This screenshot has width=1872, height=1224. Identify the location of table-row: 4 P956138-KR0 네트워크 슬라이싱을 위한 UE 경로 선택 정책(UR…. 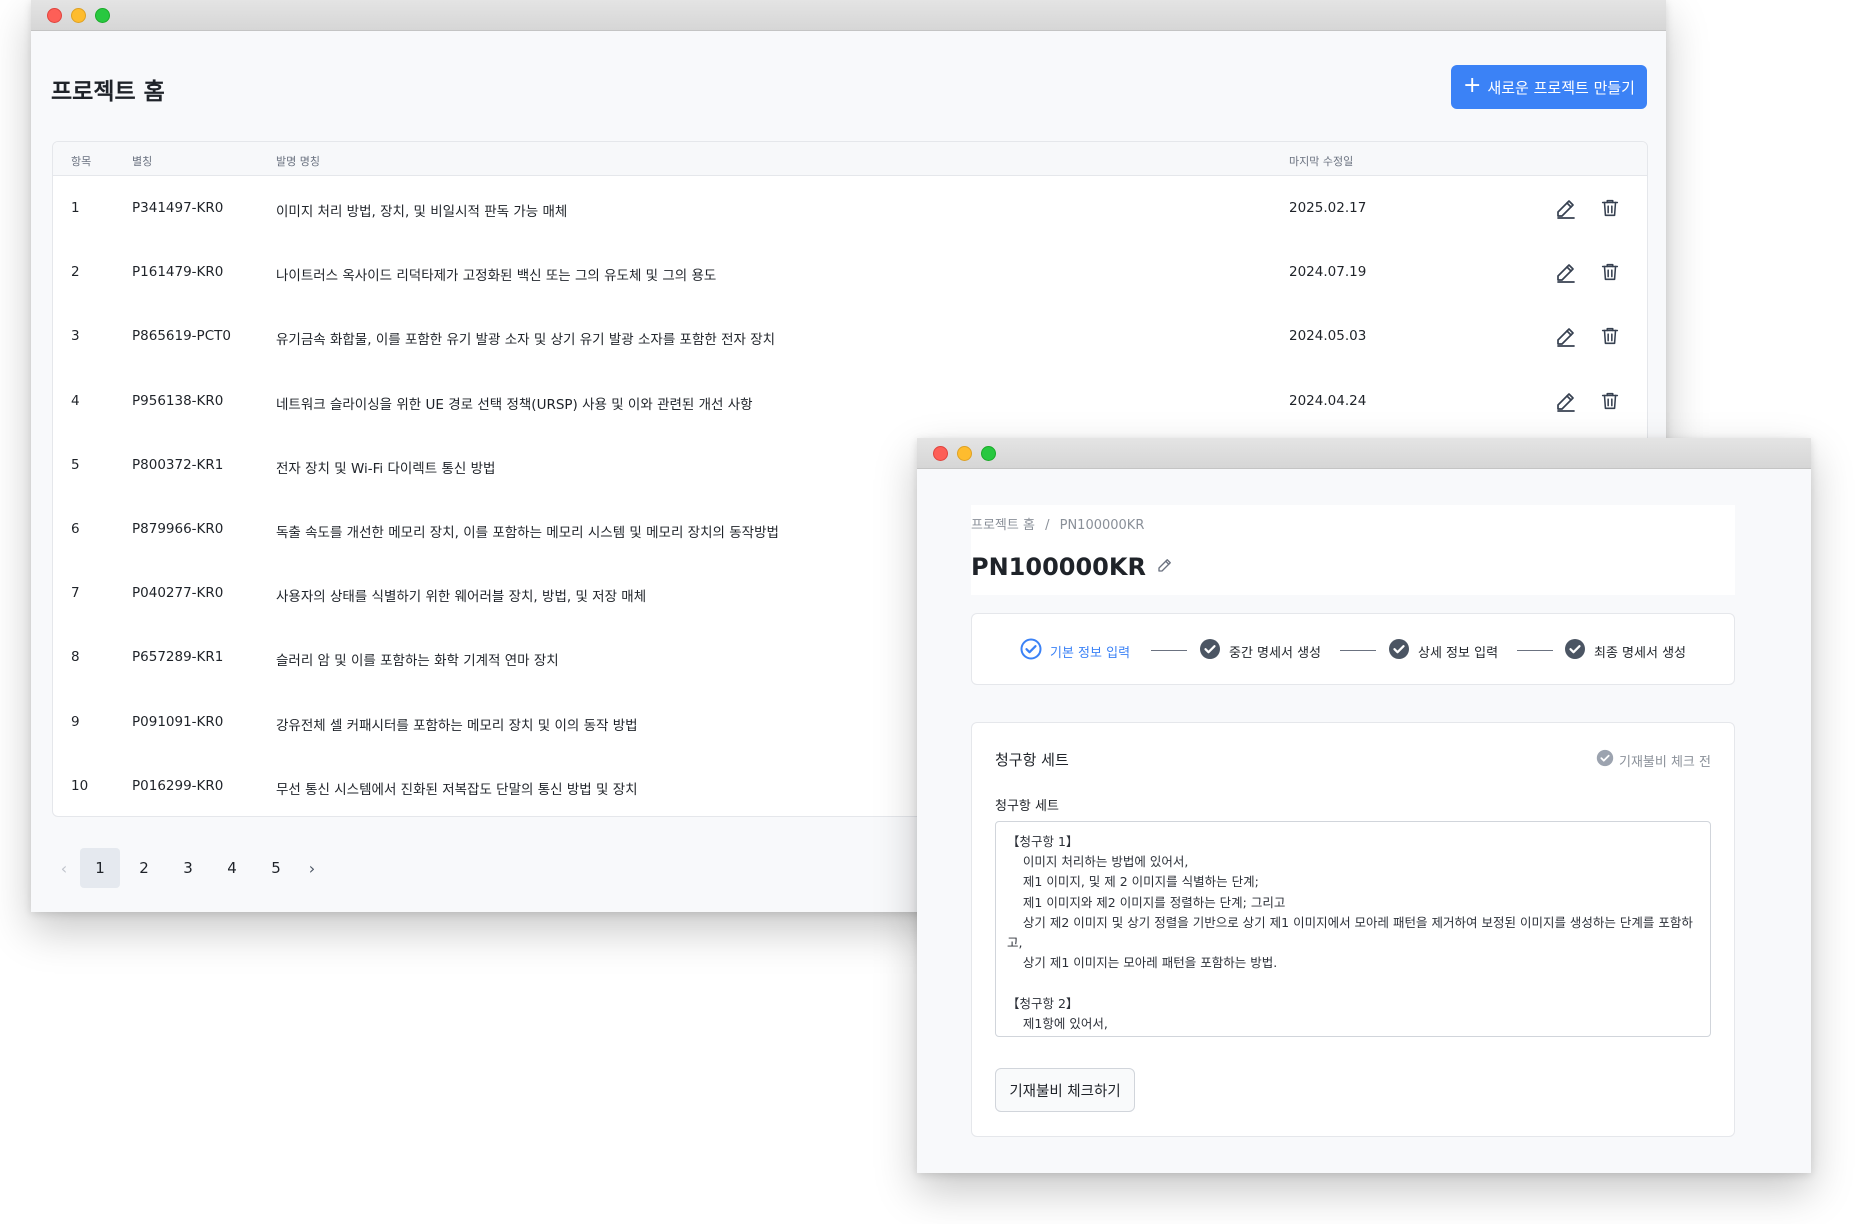
(850, 401).